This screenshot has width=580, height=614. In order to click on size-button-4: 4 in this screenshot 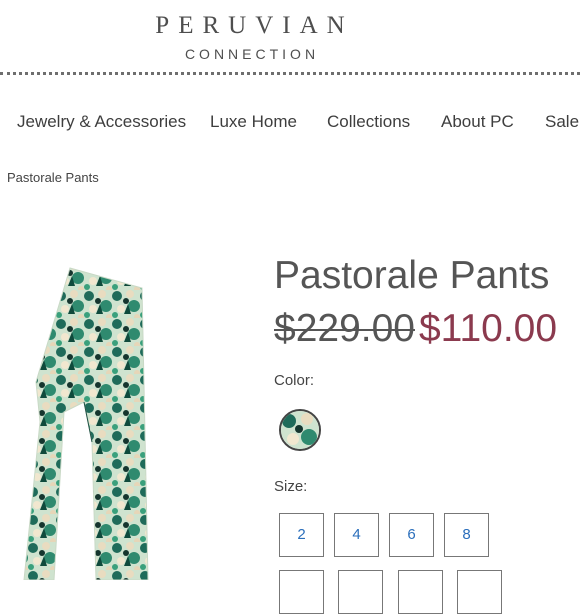, I will do `click(356, 535)`.